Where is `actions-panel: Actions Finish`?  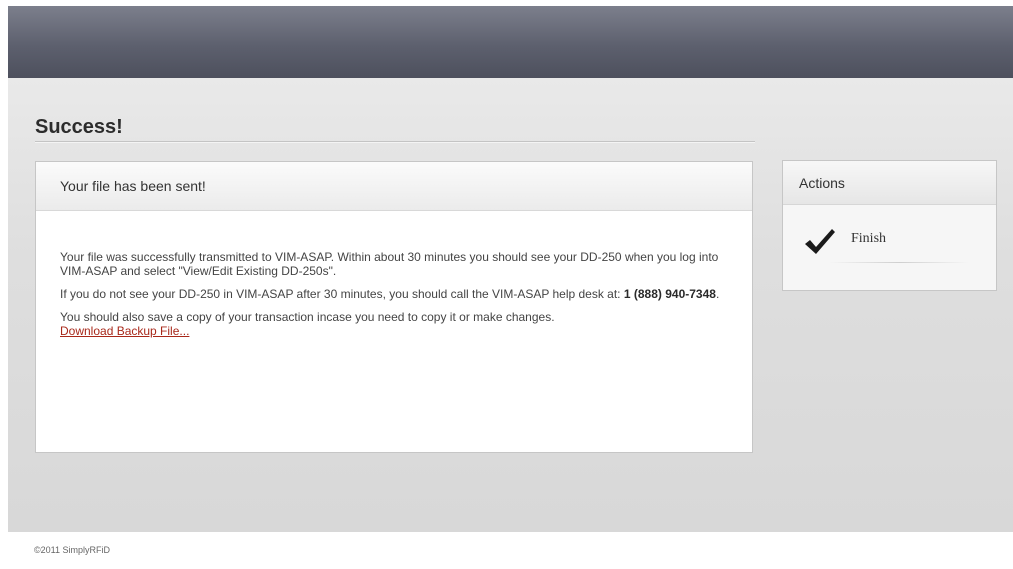 actions-panel: Actions Finish is located at coordinates (889, 225).